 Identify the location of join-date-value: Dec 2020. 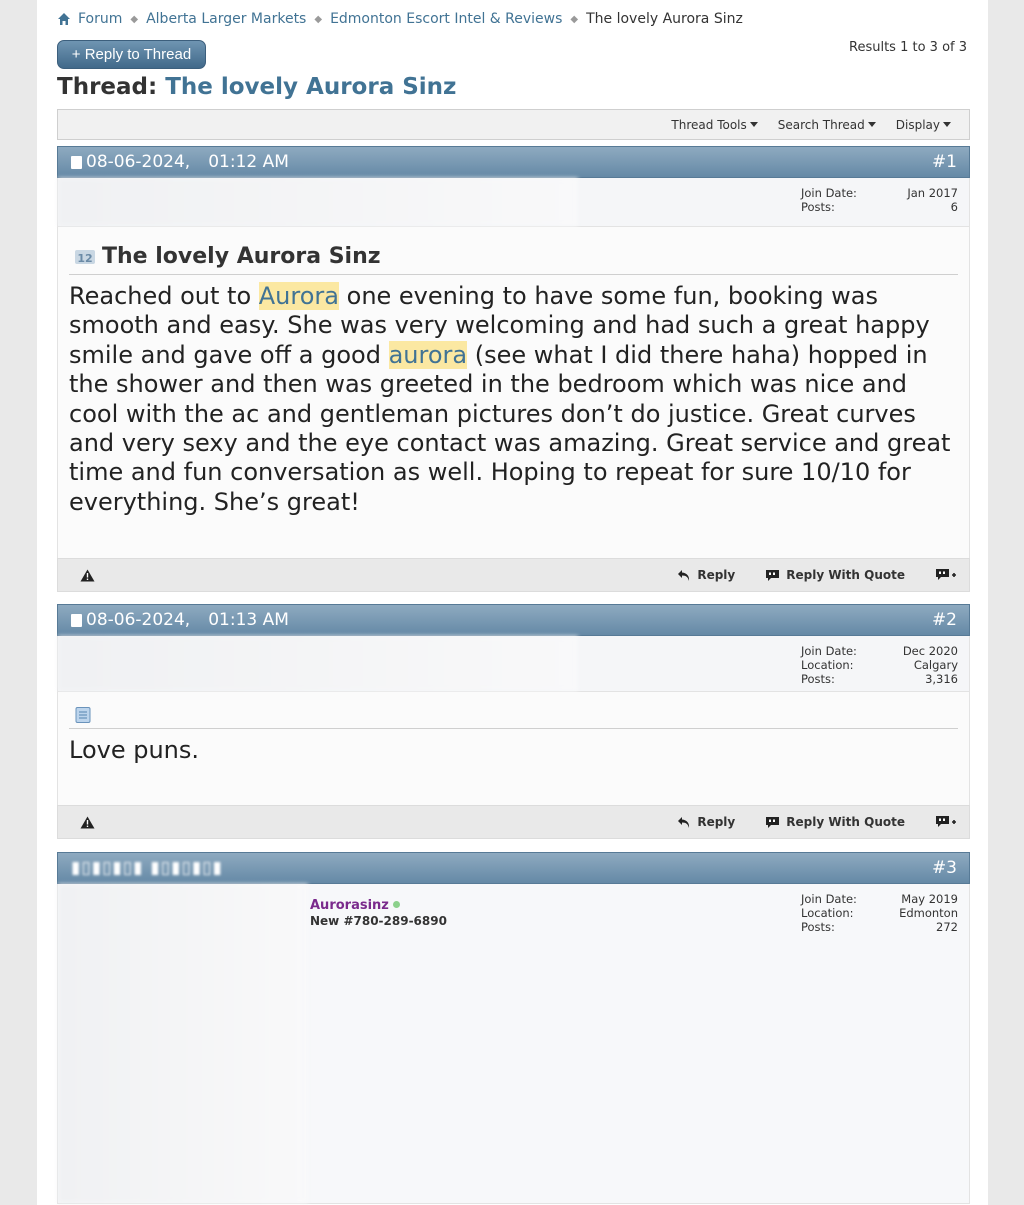
(930, 651).